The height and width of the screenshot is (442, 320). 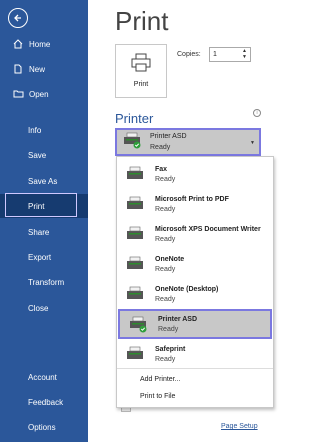 I want to click on printer-name: Fax, so click(x=161, y=169).